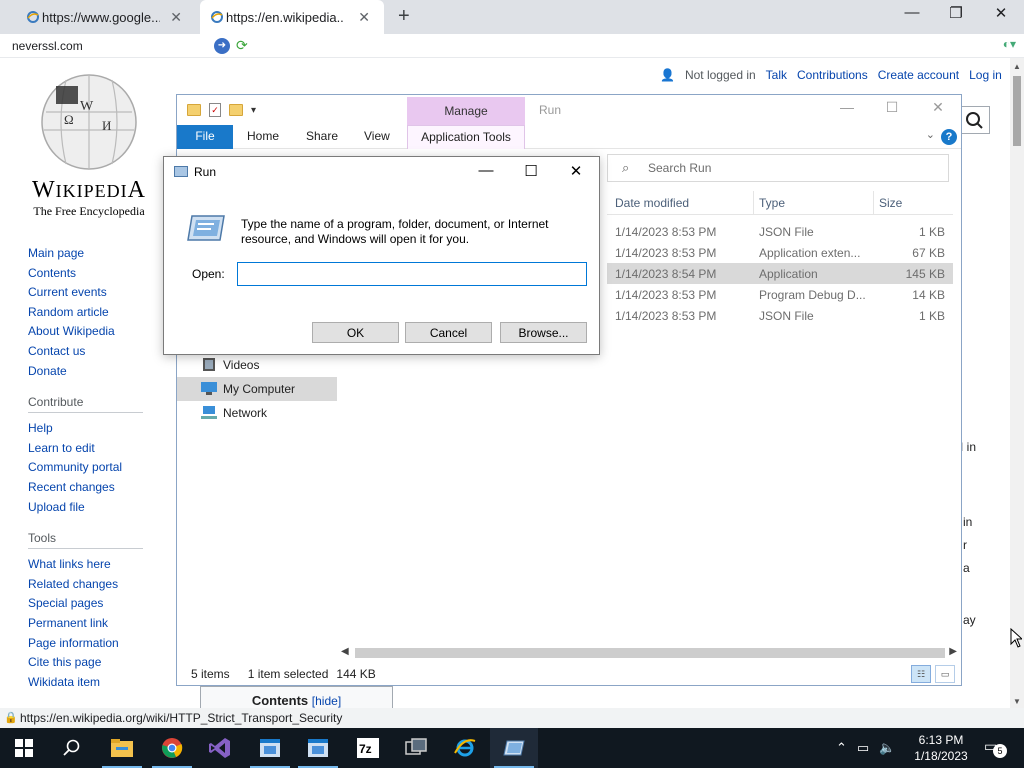 Image resolution: width=1024 pixels, height=768 pixels. What do you see at coordinates (776, 75) in the screenshot?
I see `talk-link: Talk` at bounding box center [776, 75].